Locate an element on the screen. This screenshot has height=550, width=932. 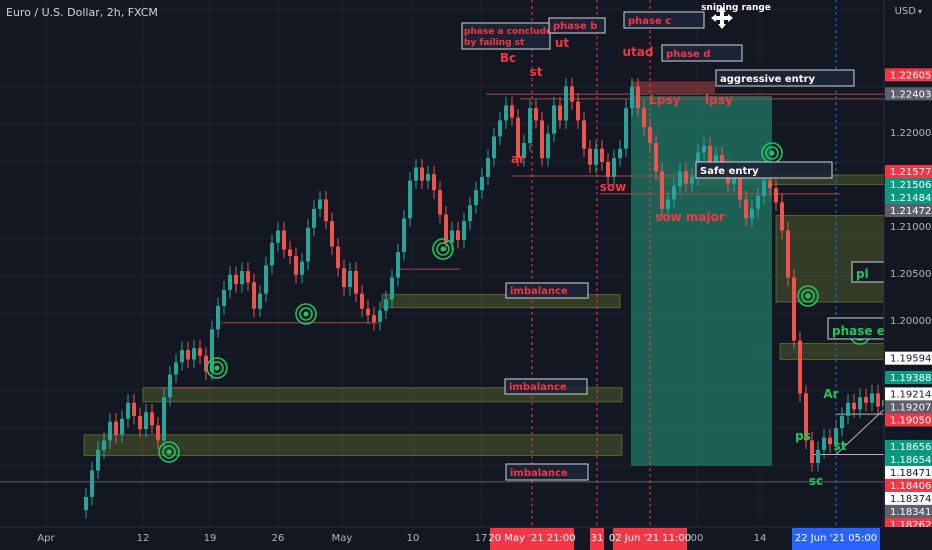
currency-selector: USD ▾ is located at coordinates (908, 11).